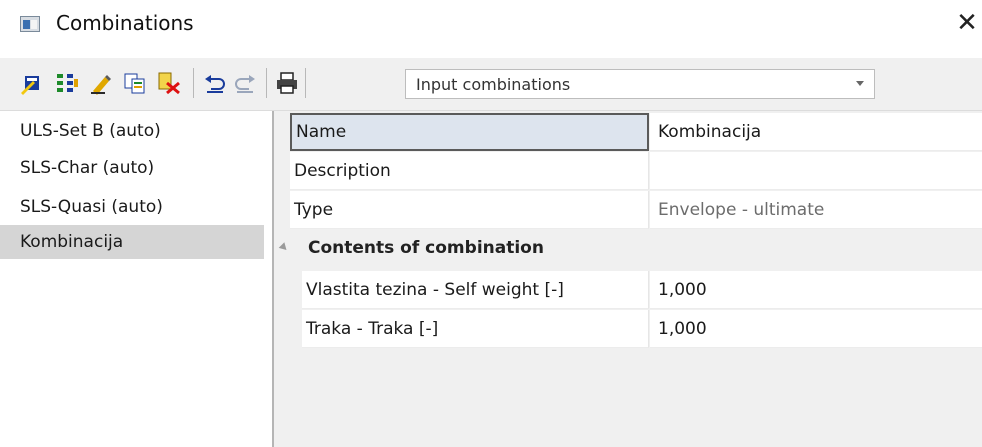 This screenshot has height=447, width=982. I want to click on copy-icon, so click(135, 83).